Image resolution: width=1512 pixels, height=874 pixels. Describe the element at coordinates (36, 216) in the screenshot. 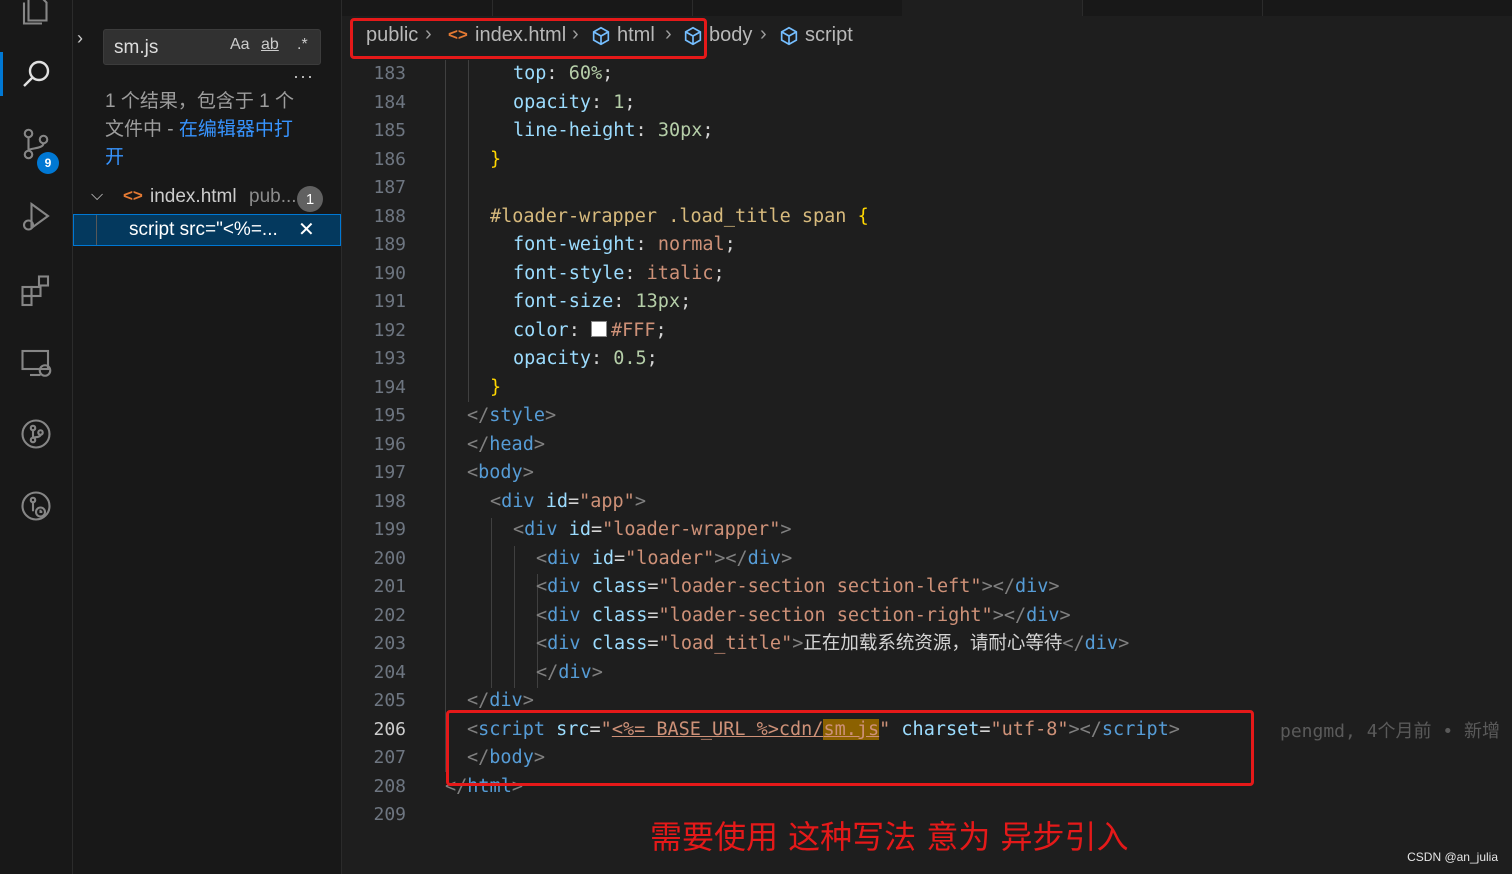

I see `run-debug-icon` at that location.